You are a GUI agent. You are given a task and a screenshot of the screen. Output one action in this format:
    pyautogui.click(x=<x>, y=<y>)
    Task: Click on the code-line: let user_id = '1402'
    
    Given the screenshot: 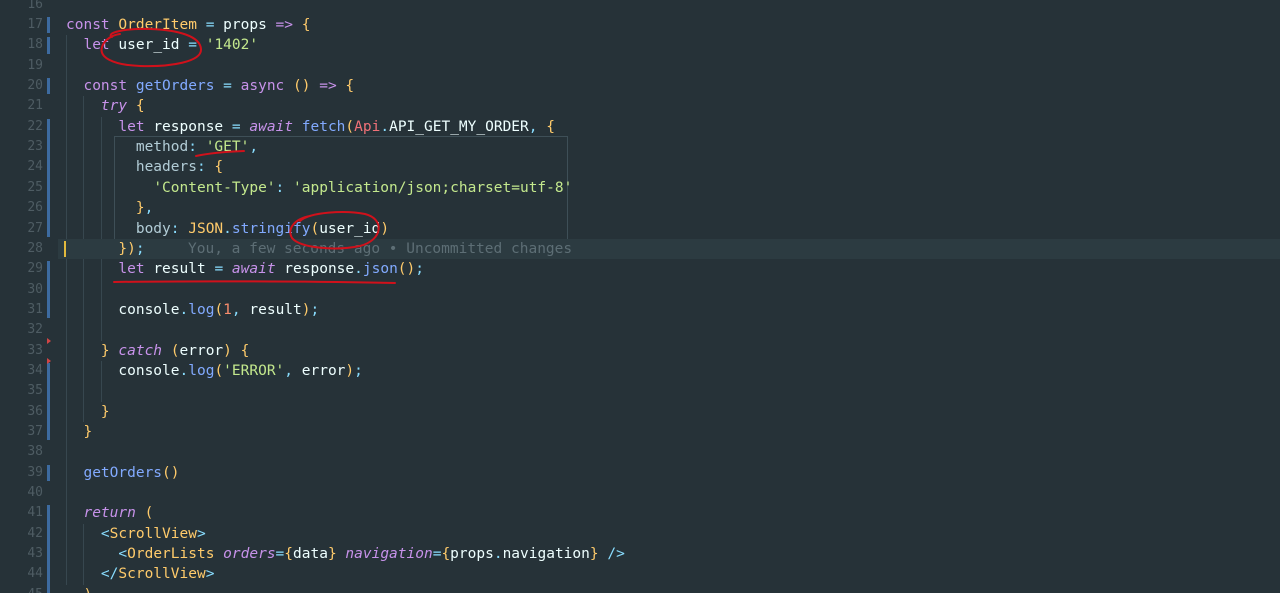 What is the action you would take?
    pyautogui.click(x=673, y=45)
    